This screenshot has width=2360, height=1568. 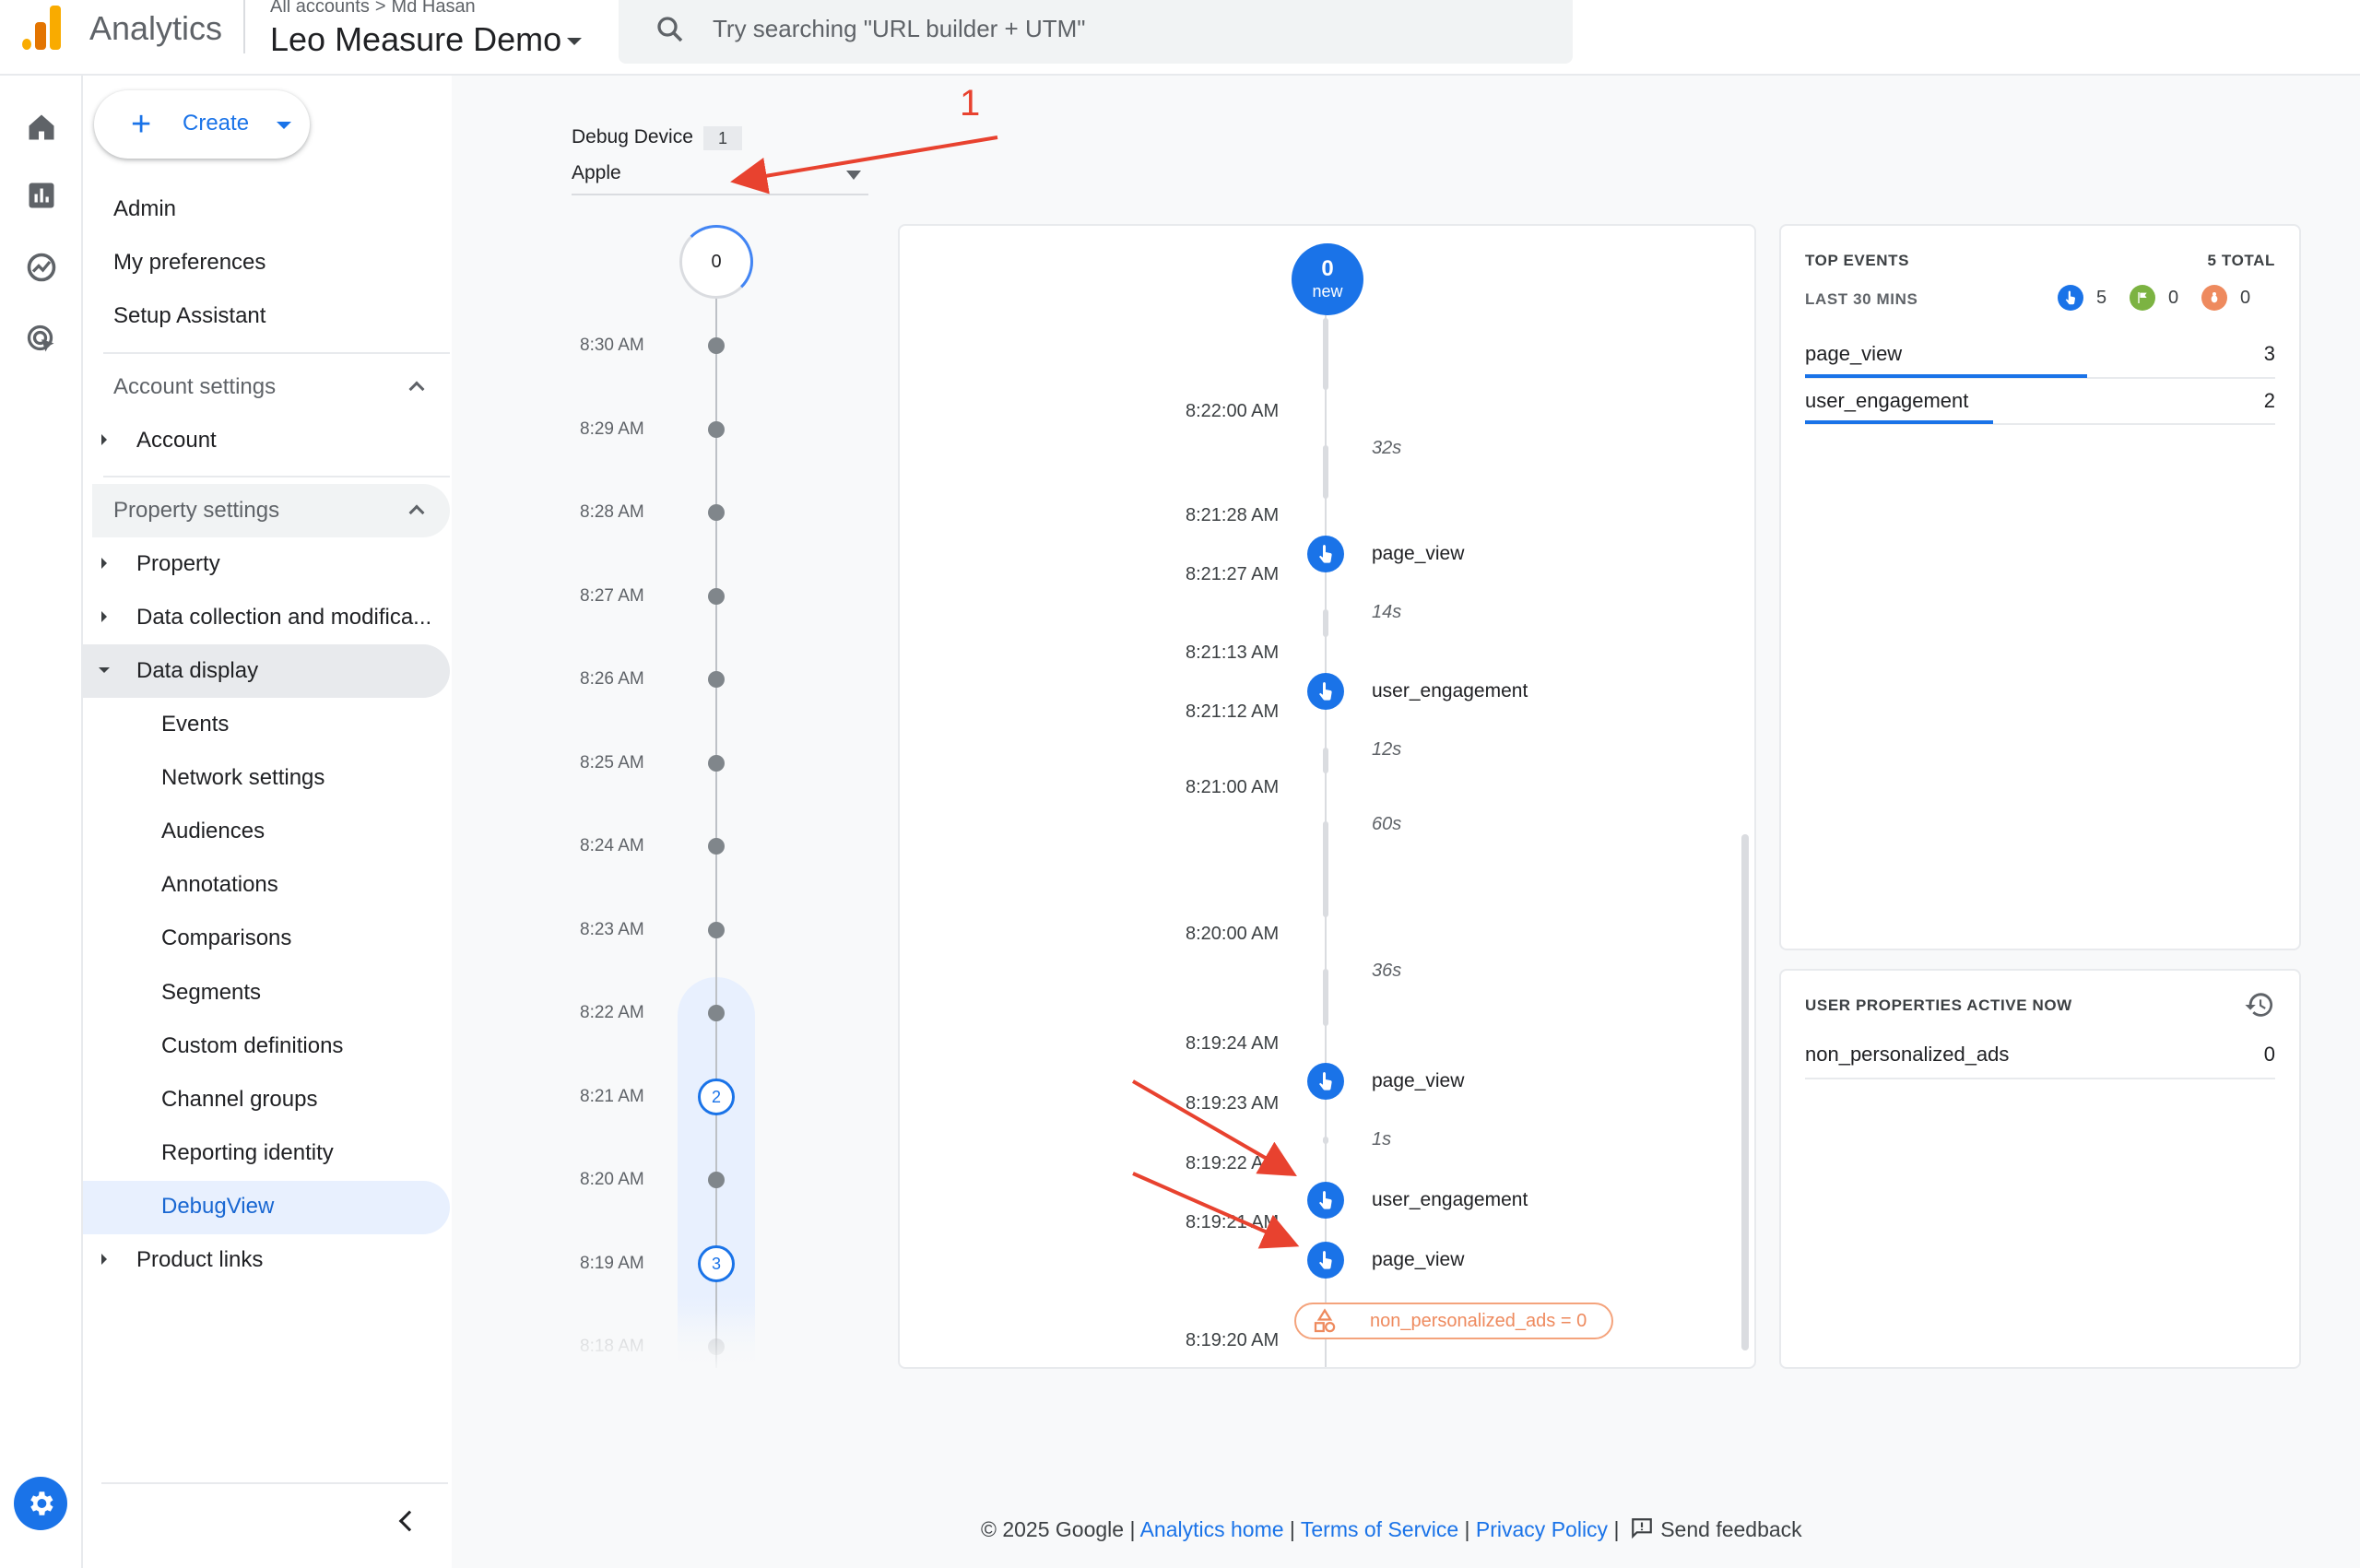 What do you see at coordinates (716, 1097) in the screenshot?
I see `minute-event-count: 2` at bounding box center [716, 1097].